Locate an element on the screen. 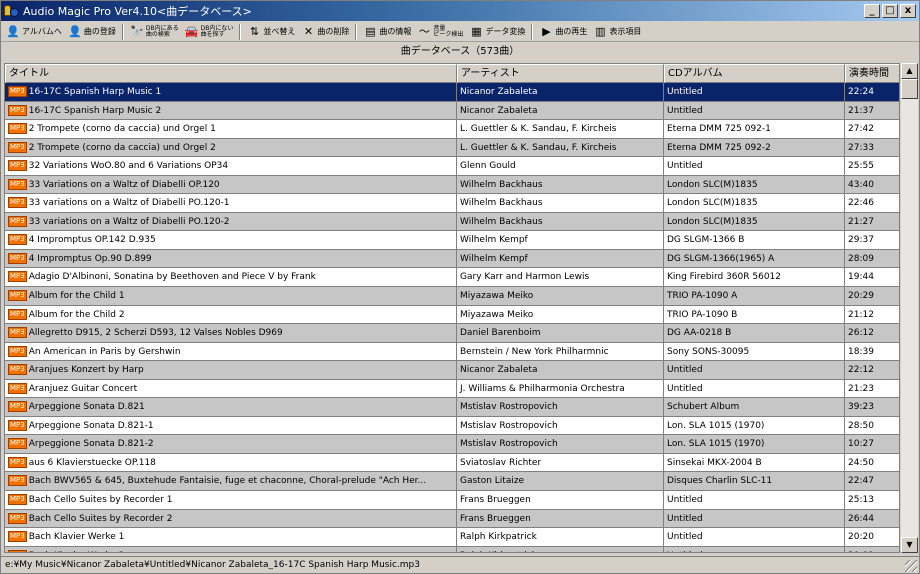 The height and width of the screenshot is (574, 920). minimize-button: _ is located at coordinates (872, 11).